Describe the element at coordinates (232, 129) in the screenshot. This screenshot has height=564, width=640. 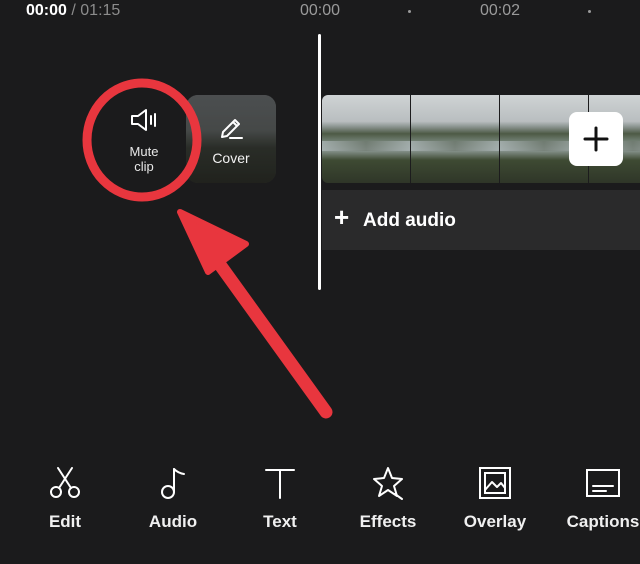
I see `pencil-icon` at that location.